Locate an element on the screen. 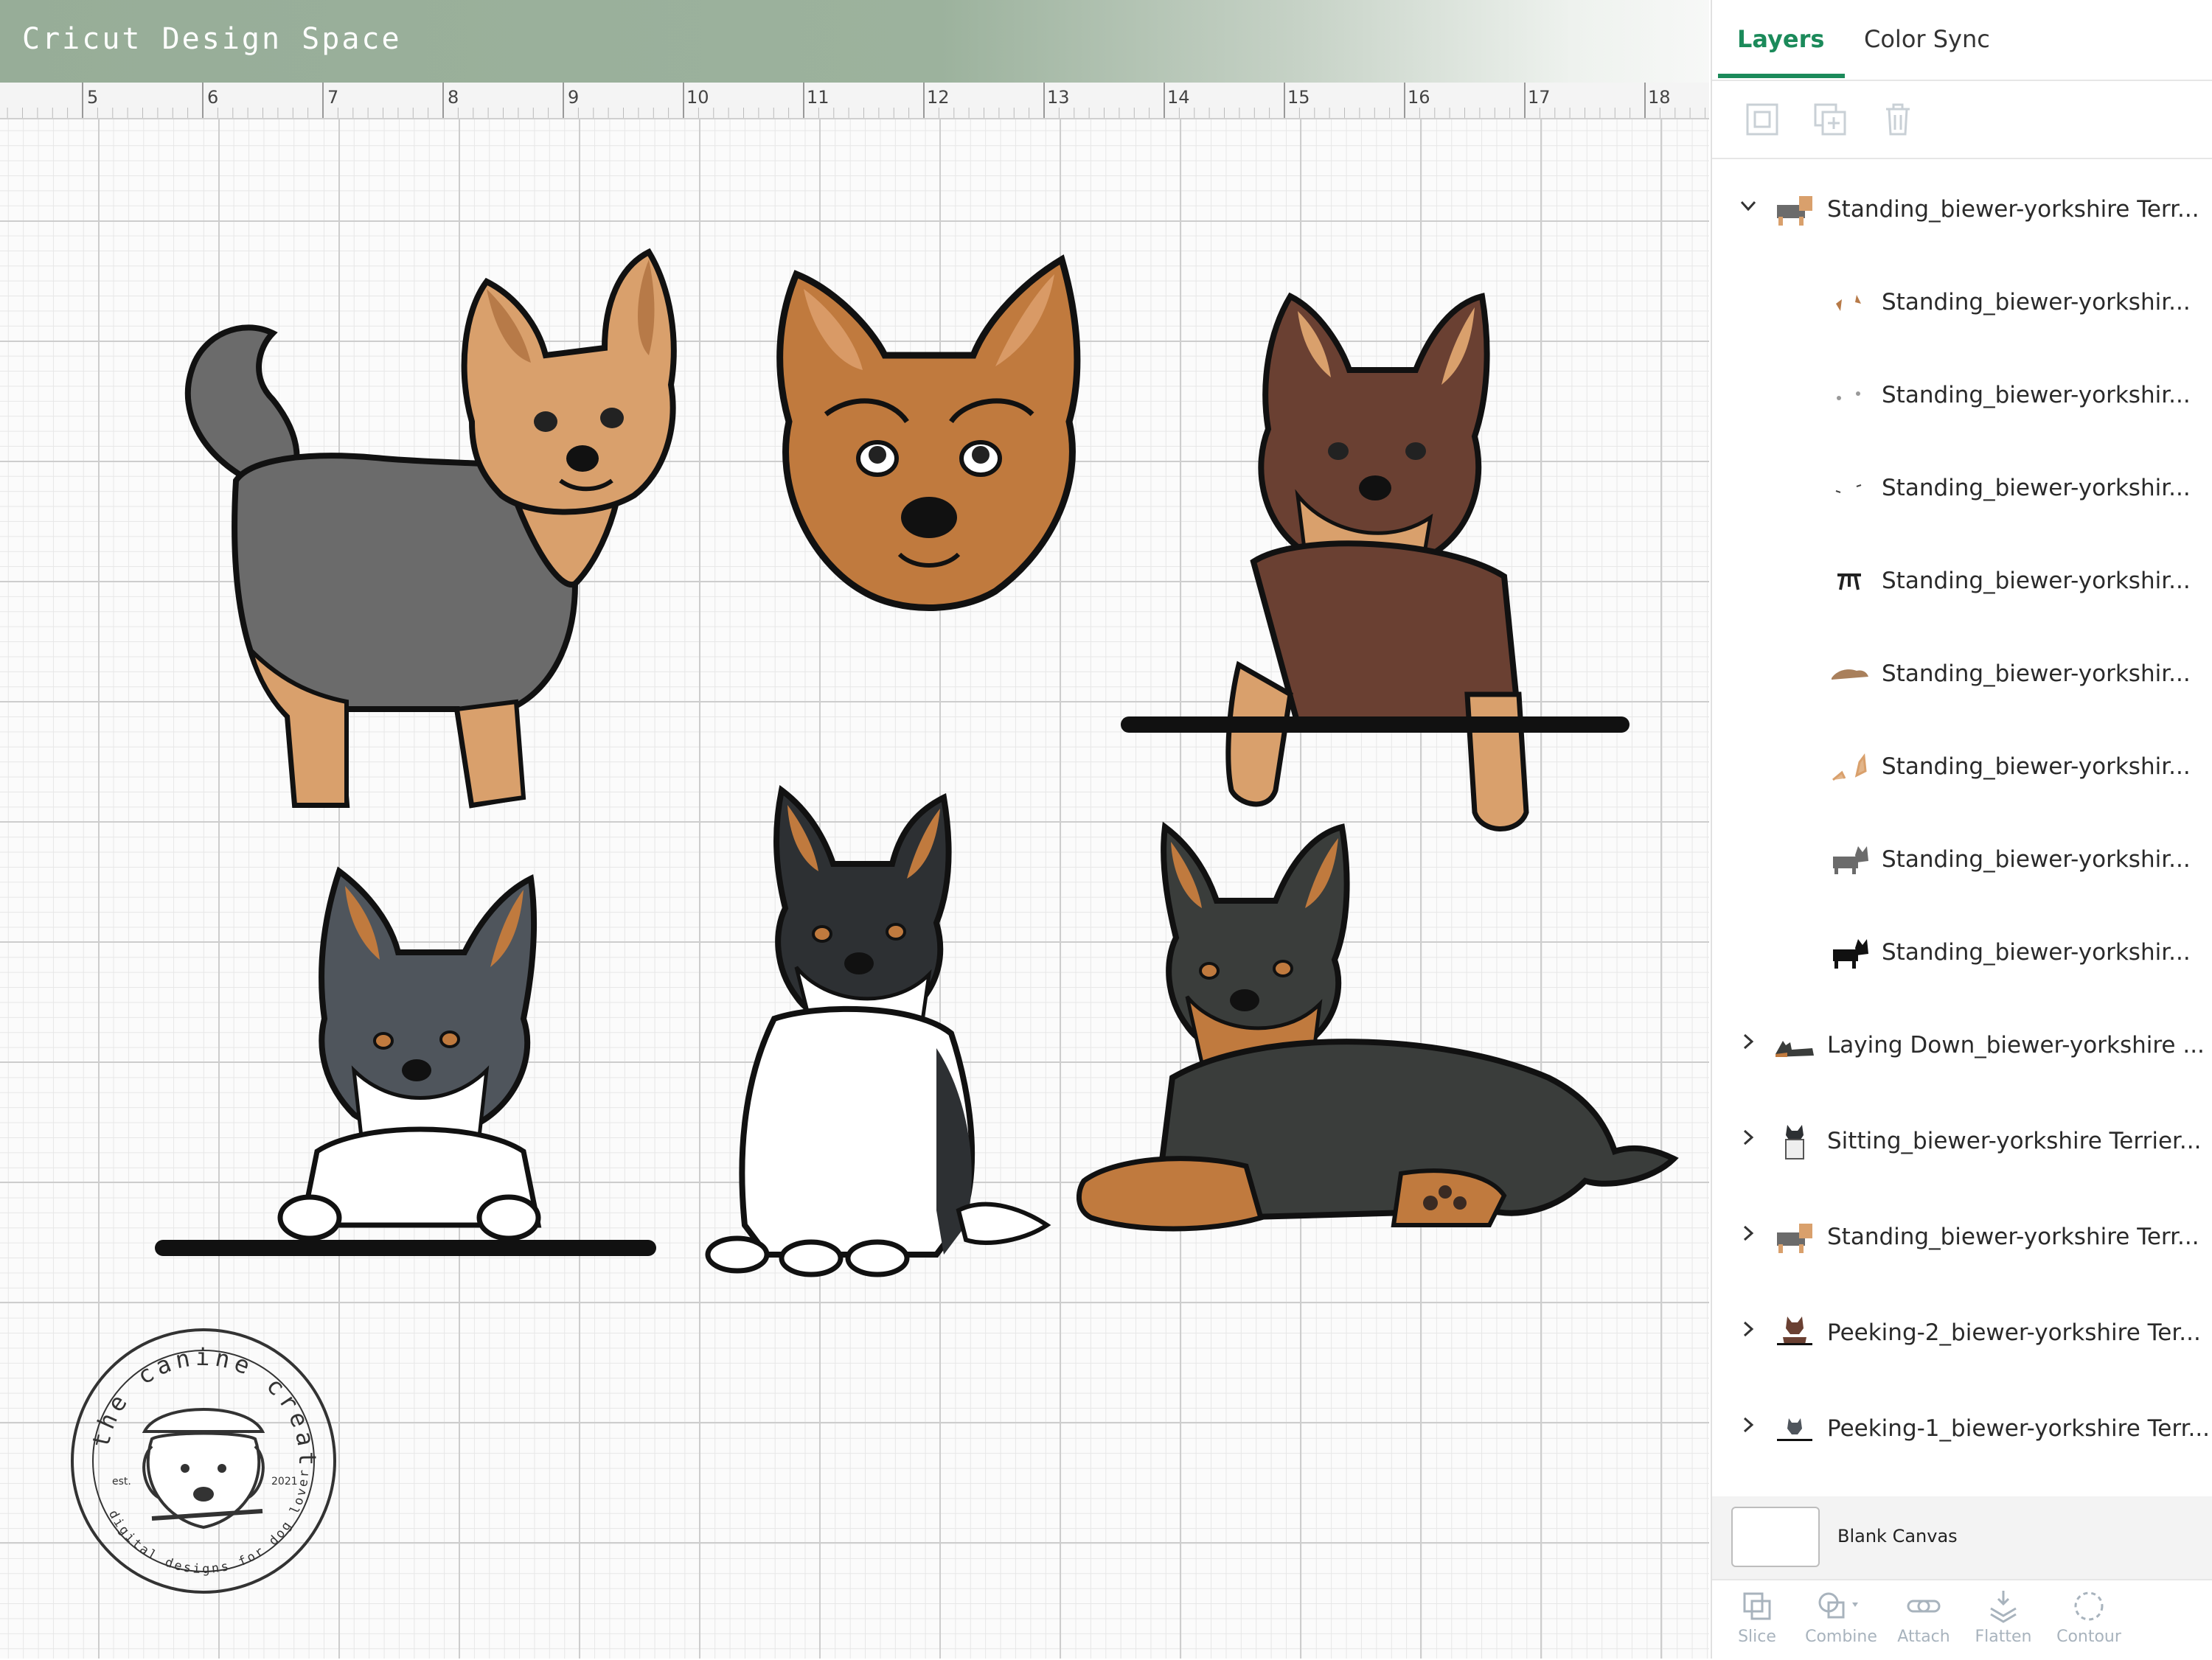  attach-icon is located at coordinates (1924, 1606).